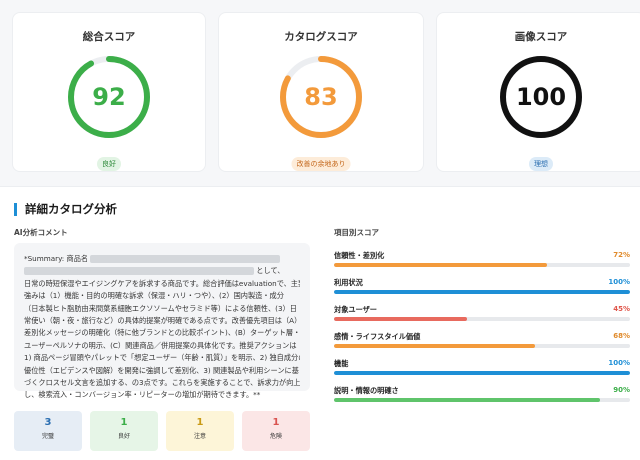 The width and height of the screenshot is (640, 460). What do you see at coordinates (270, 271) in the screenshot?
I see `comment-line-2-tail: として、` at bounding box center [270, 271].